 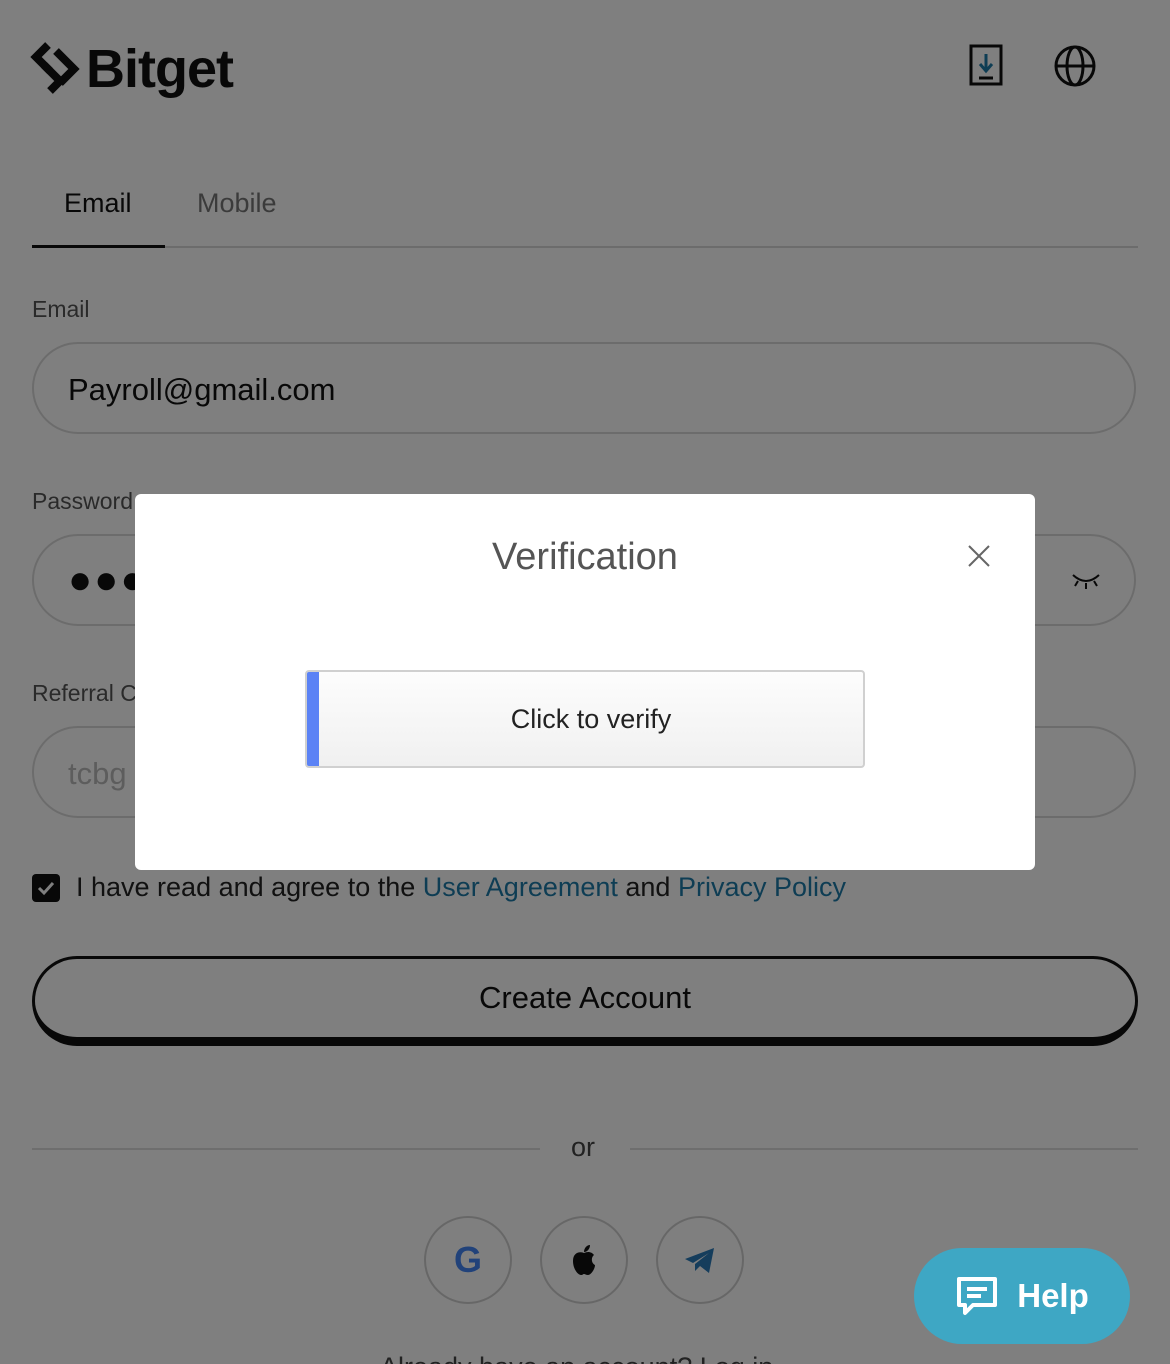 I want to click on verify-accent-bar, so click(x=313, y=719).